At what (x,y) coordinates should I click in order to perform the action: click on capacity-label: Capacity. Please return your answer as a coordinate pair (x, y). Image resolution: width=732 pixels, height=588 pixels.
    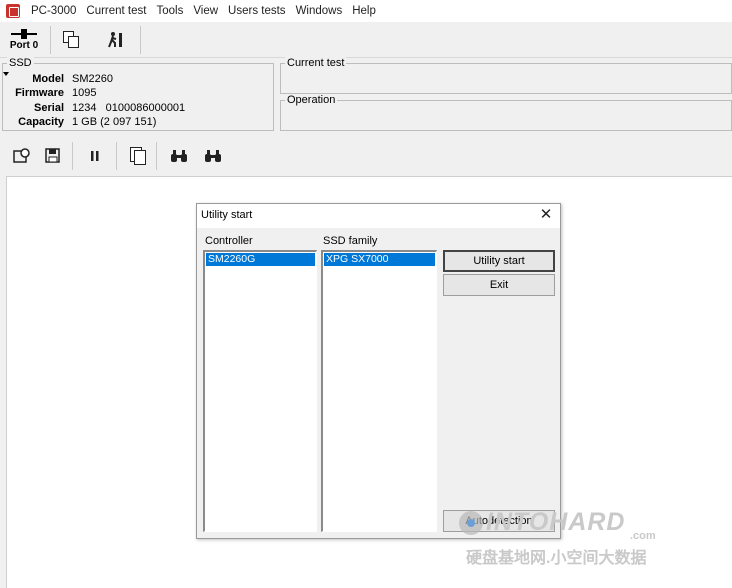
    Looking at the image, I should click on (41, 122).